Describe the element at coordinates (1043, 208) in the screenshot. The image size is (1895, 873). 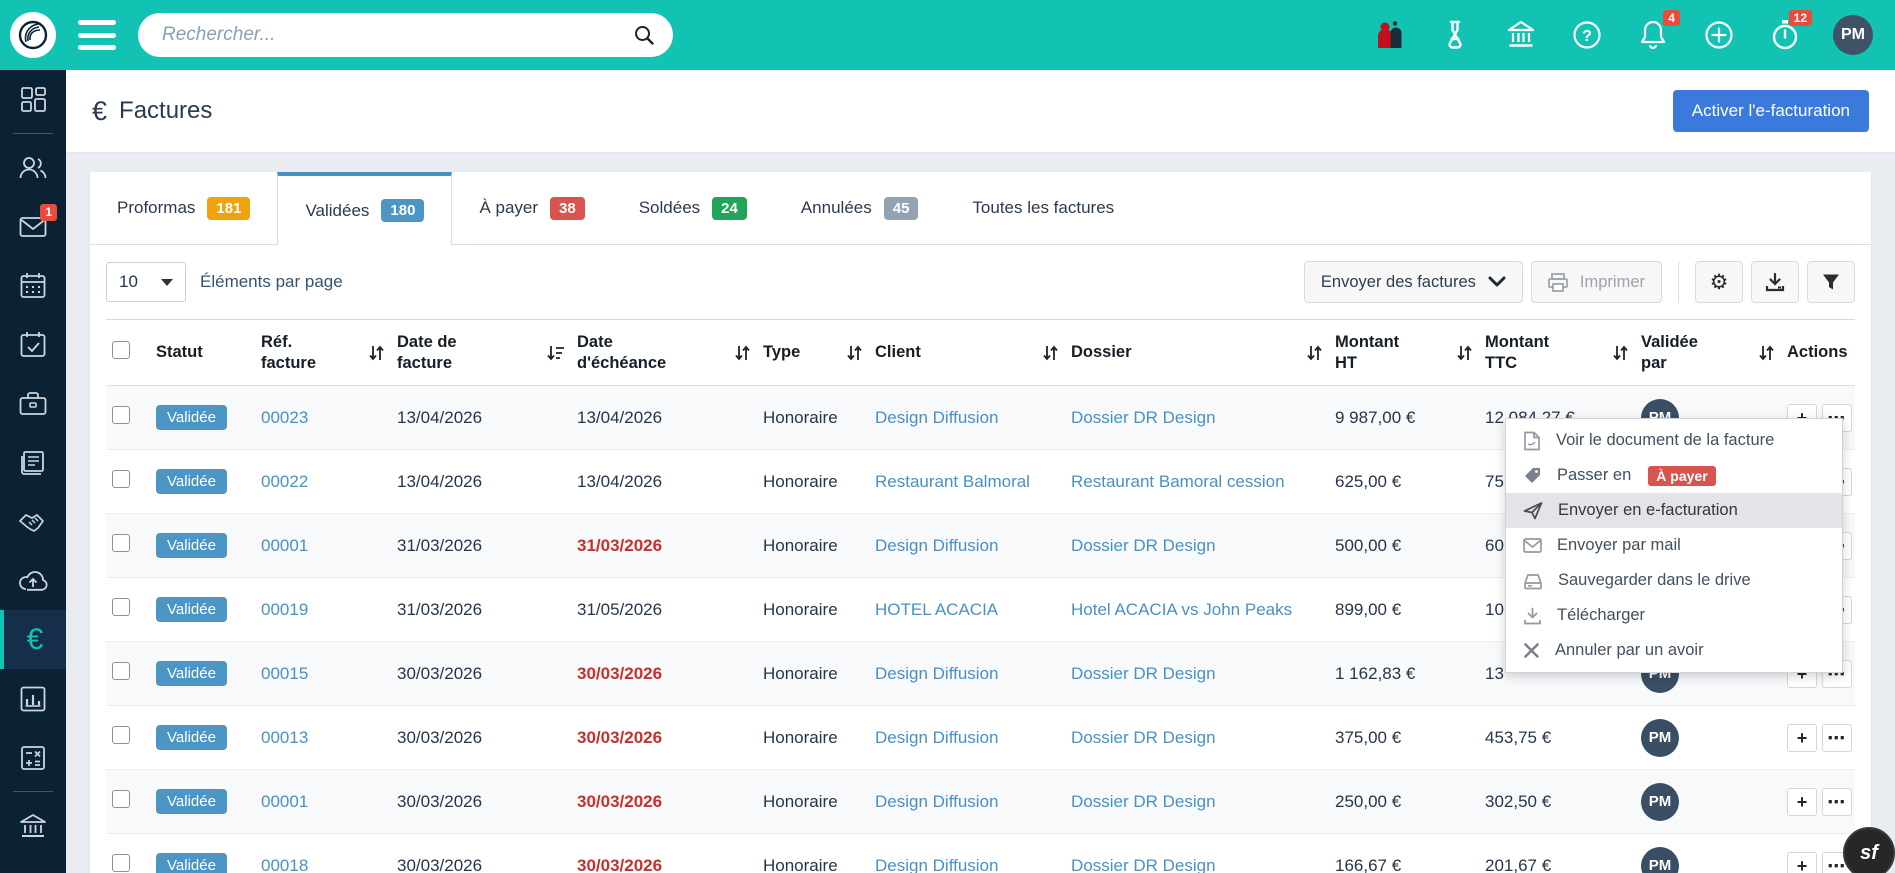
I see `tab-toutes-les-factures: Toutes les factures` at that location.